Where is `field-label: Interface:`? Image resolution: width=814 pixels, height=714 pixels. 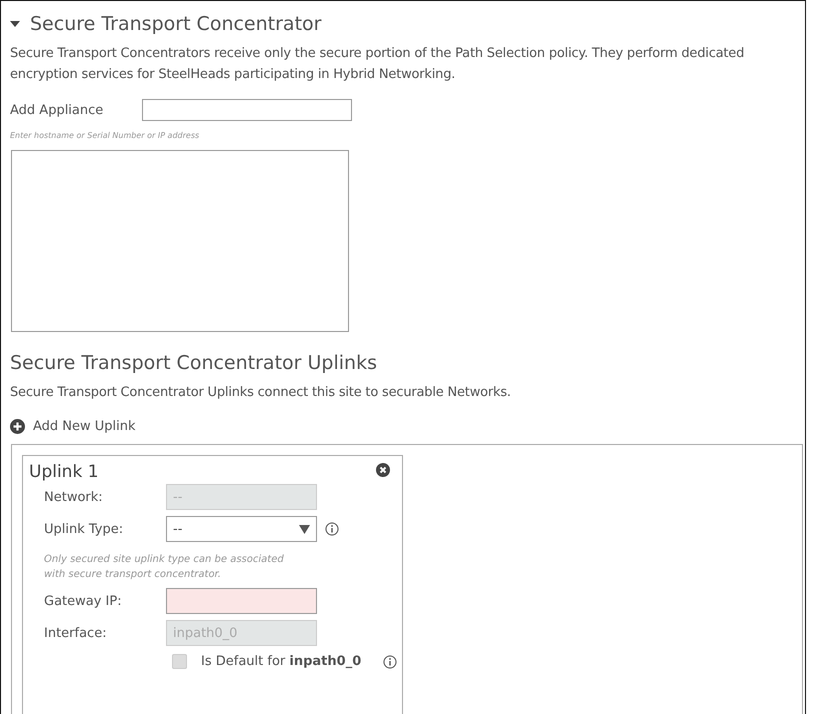 field-label: Interface: is located at coordinates (76, 633).